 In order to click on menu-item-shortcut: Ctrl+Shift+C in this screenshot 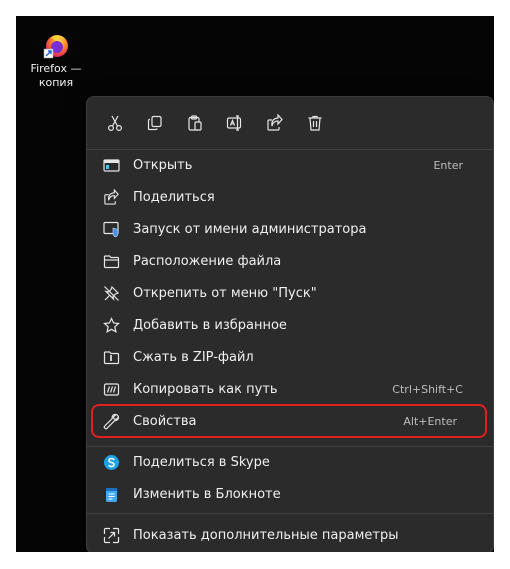, I will do `click(427, 389)`.